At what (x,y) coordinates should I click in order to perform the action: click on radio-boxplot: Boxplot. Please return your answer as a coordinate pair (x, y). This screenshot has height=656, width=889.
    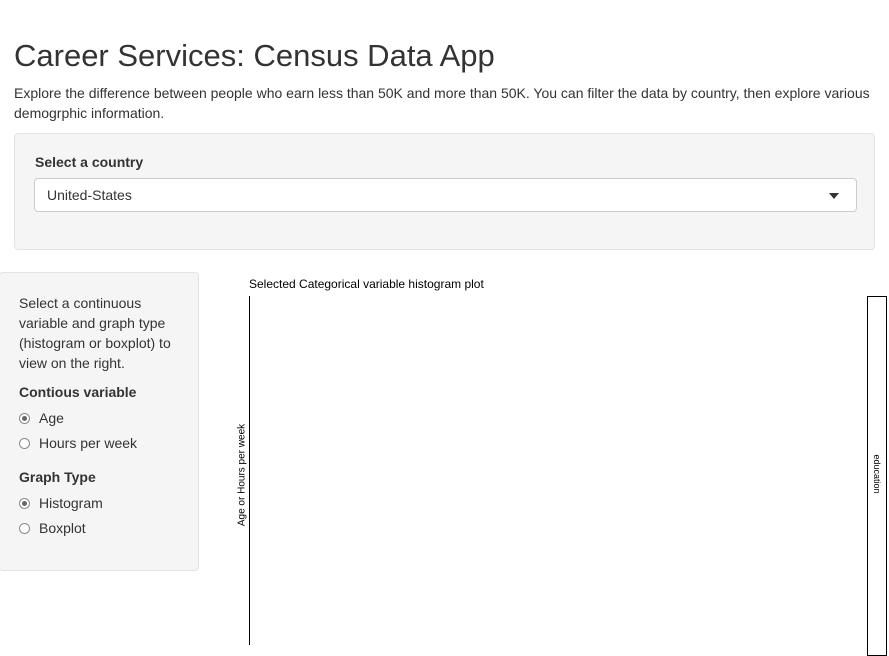
    Looking at the image, I should click on (52, 528).